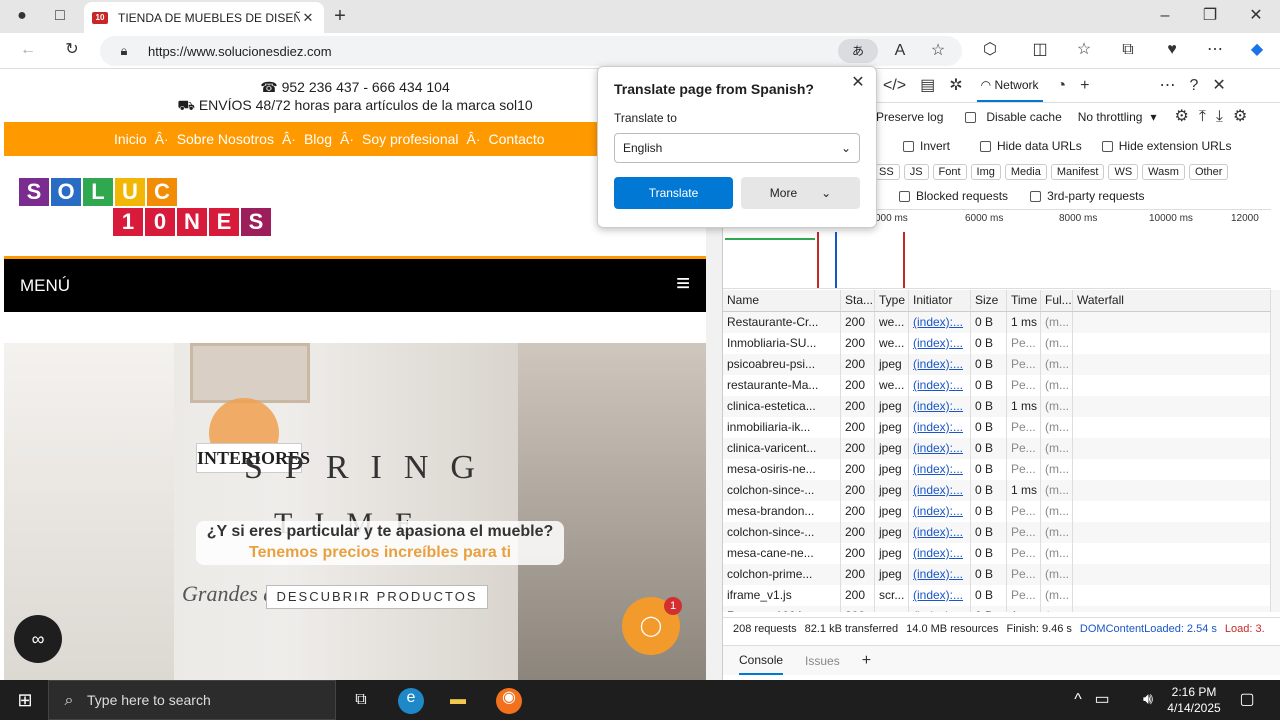  Describe the element at coordinates (355, 284) in the screenshot. I see `menu-bar: MENÚ ≡` at that location.